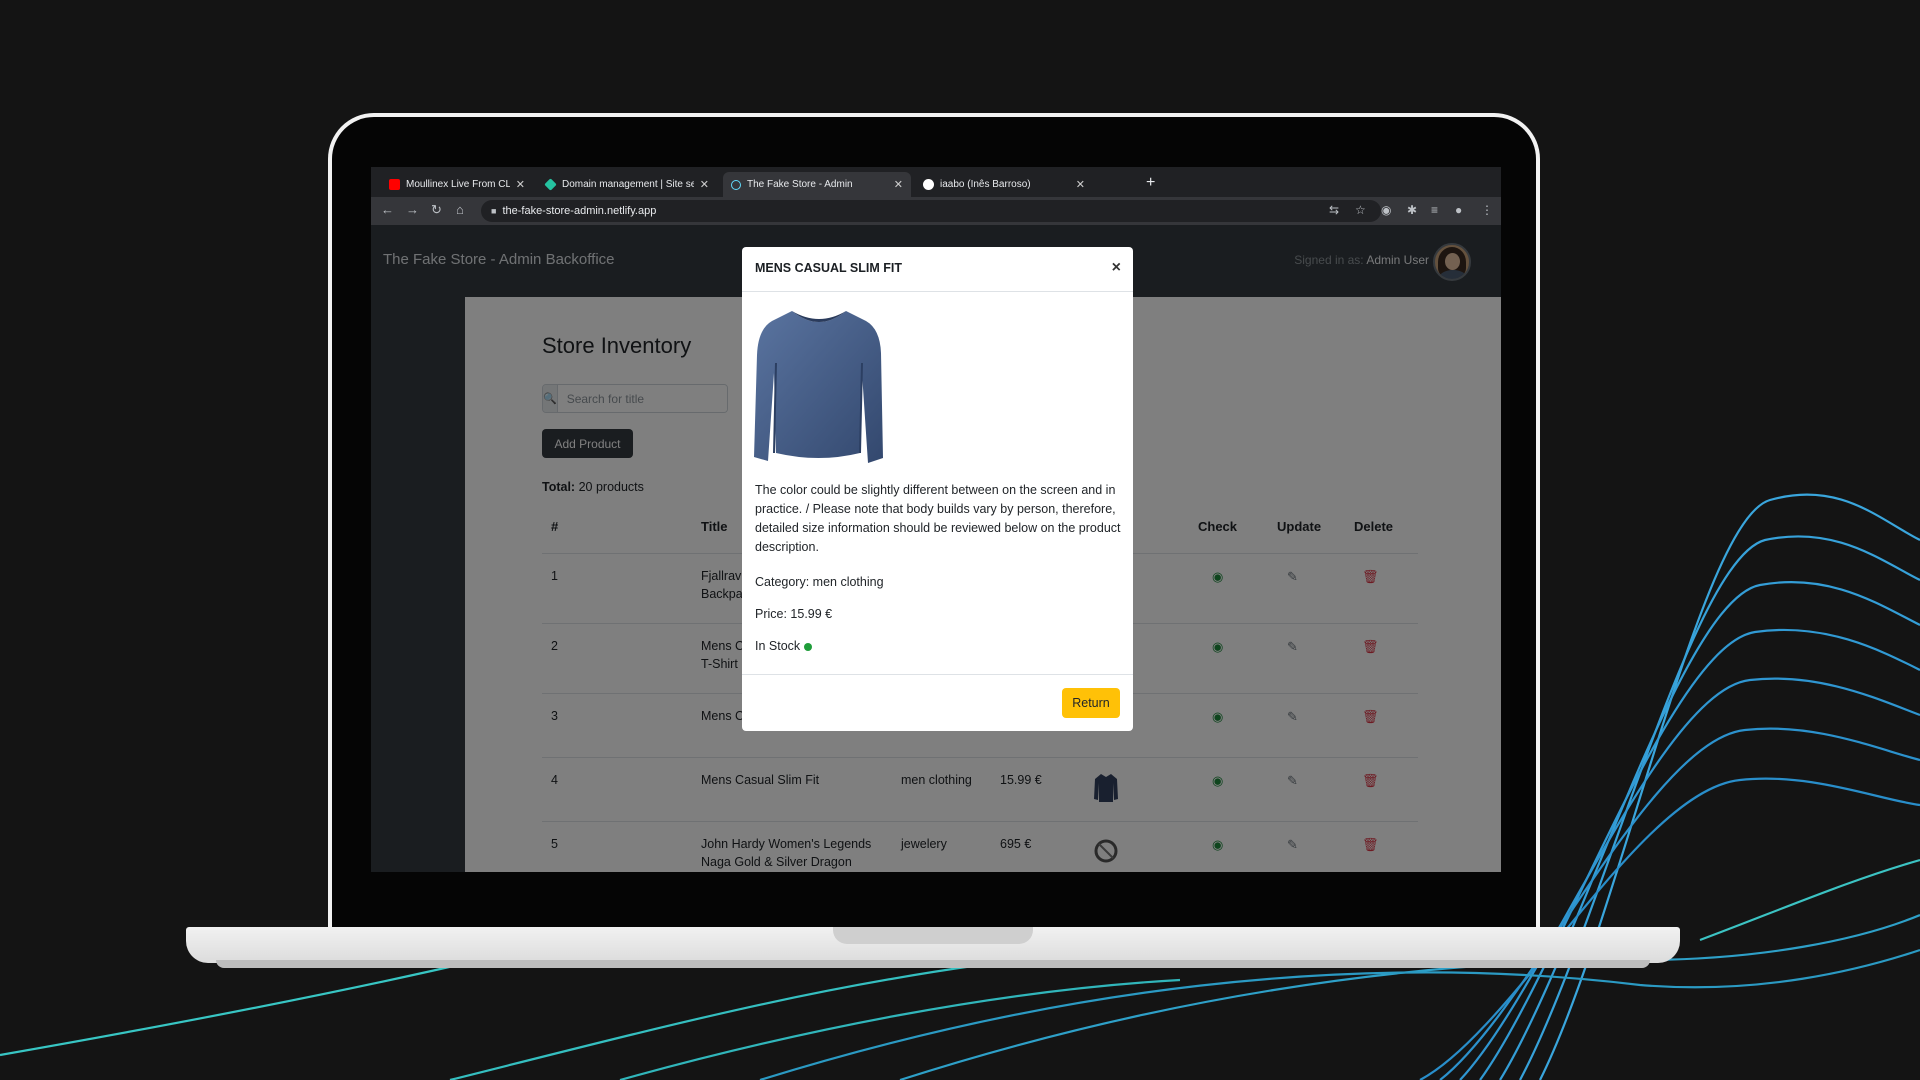  I want to click on modal-category: Category: men clothing, so click(819, 582).